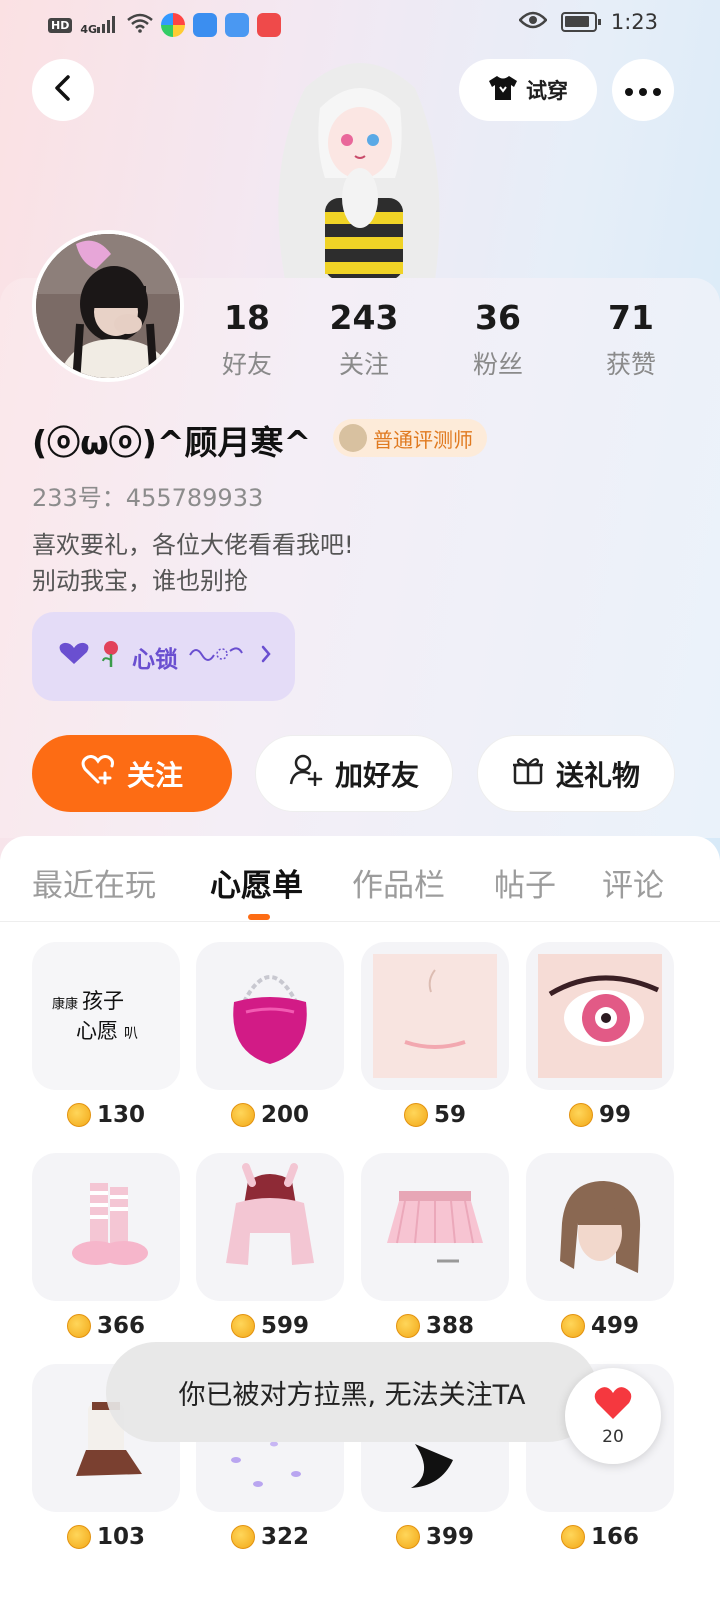  Describe the element at coordinates (259, 917) in the screenshot. I see `active-tab-indicator` at that location.